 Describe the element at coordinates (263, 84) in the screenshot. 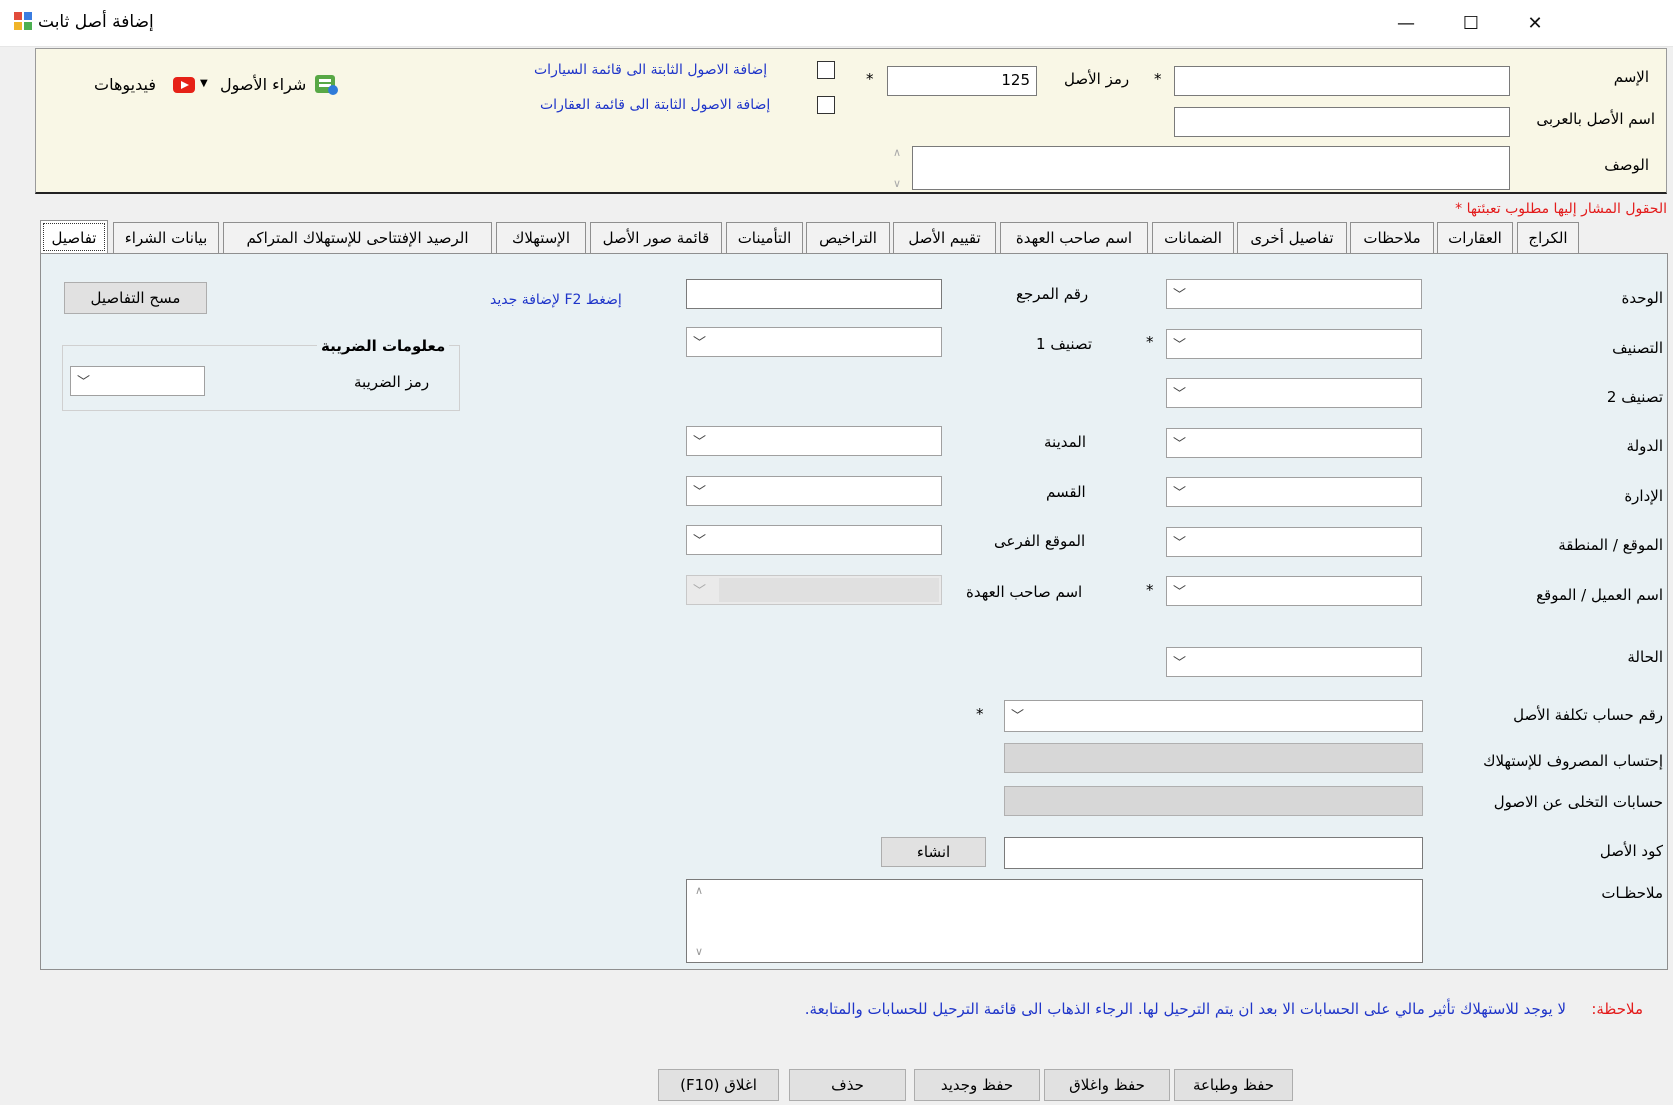

I see `purchase-assets-menu: شراء الأصول` at that location.